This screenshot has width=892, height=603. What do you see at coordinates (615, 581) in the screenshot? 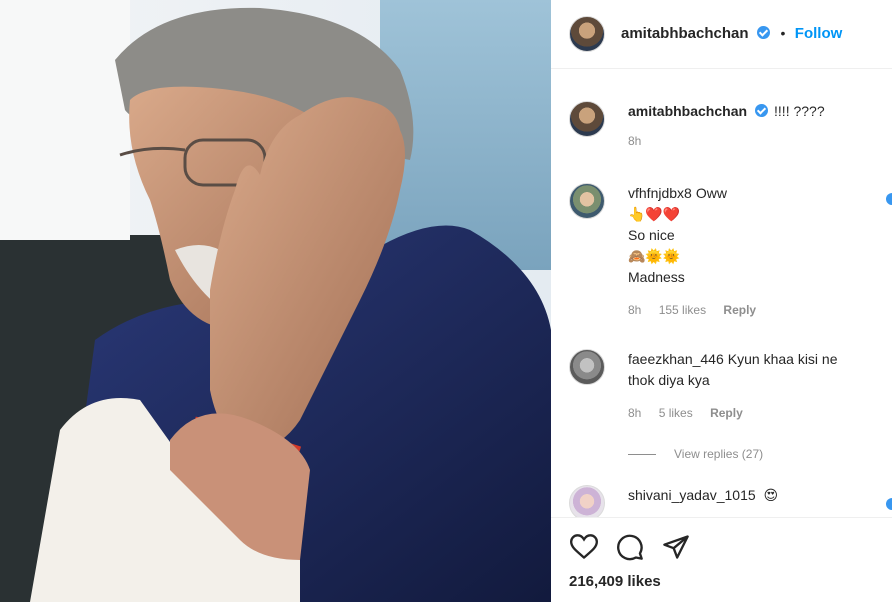
I see `likes-count: 216,409 likes` at bounding box center [615, 581].